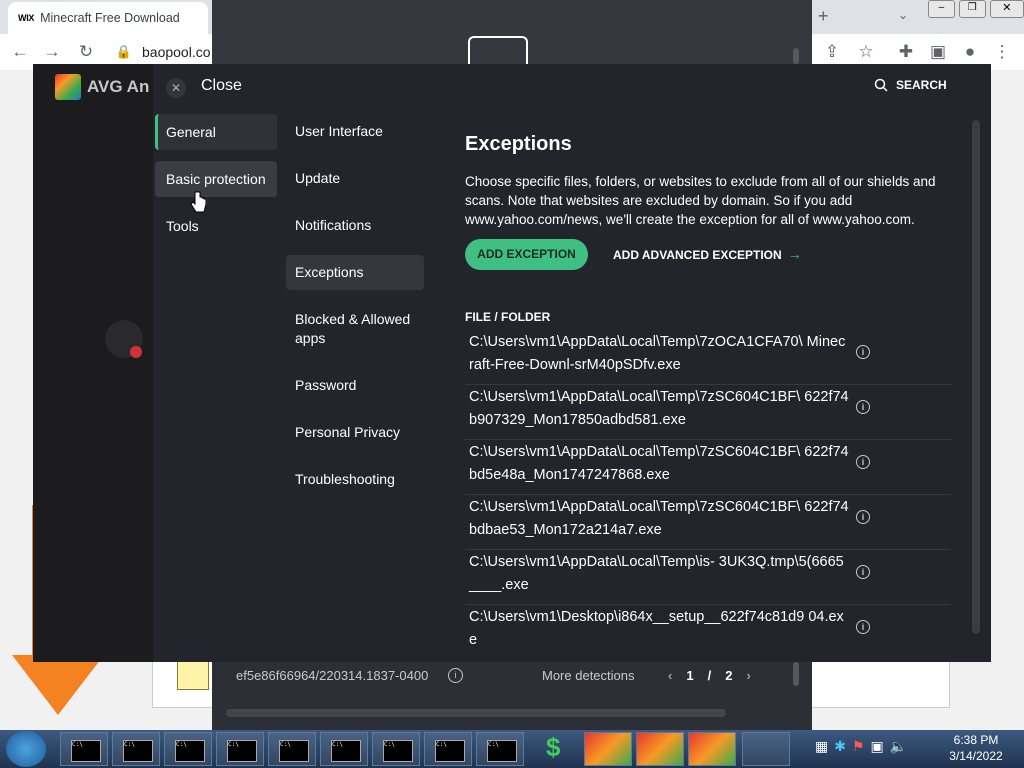 The width and height of the screenshot is (1024, 768). What do you see at coordinates (498, 51) in the screenshot?
I see `folder-icon` at bounding box center [498, 51].